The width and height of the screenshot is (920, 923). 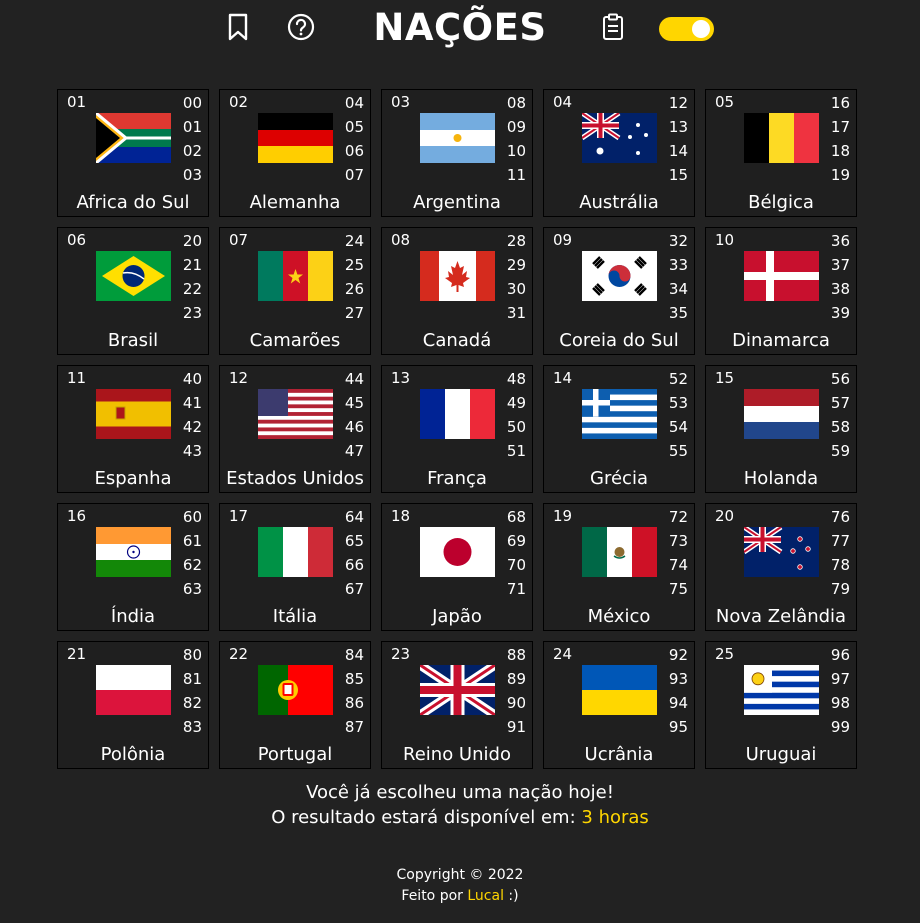 What do you see at coordinates (781, 705) in the screenshot?
I see `nation-card: 25 96 97 98 99 Uruguai` at bounding box center [781, 705].